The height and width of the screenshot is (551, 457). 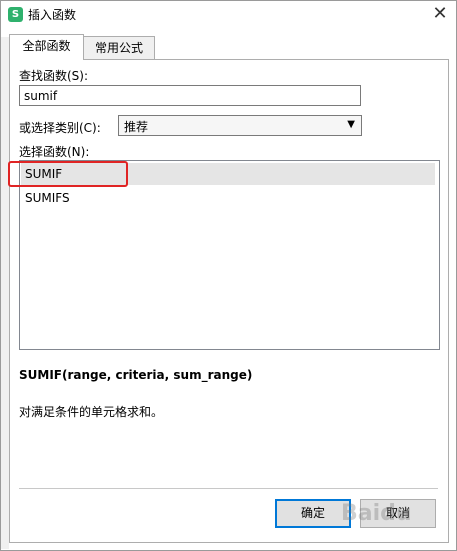 What do you see at coordinates (190, 95) in the screenshot?
I see `search-input` at bounding box center [190, 95].